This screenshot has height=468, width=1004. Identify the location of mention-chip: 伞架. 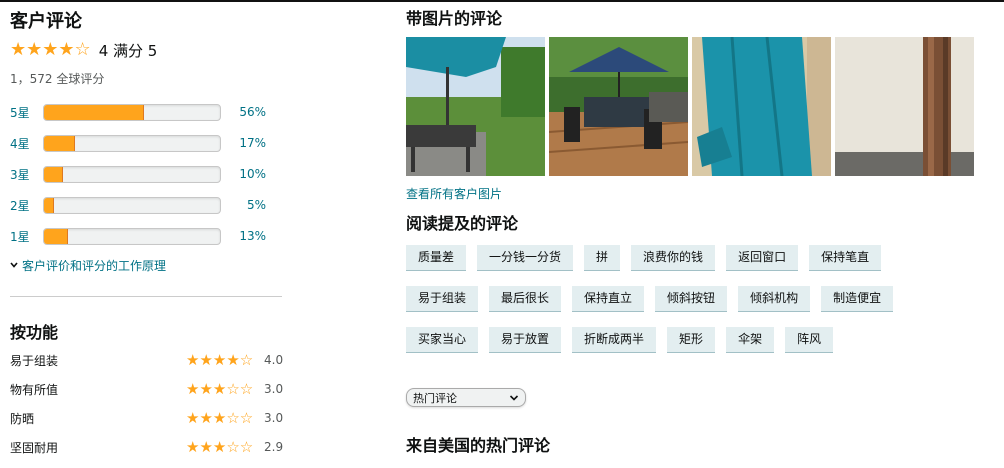
(750, 340).